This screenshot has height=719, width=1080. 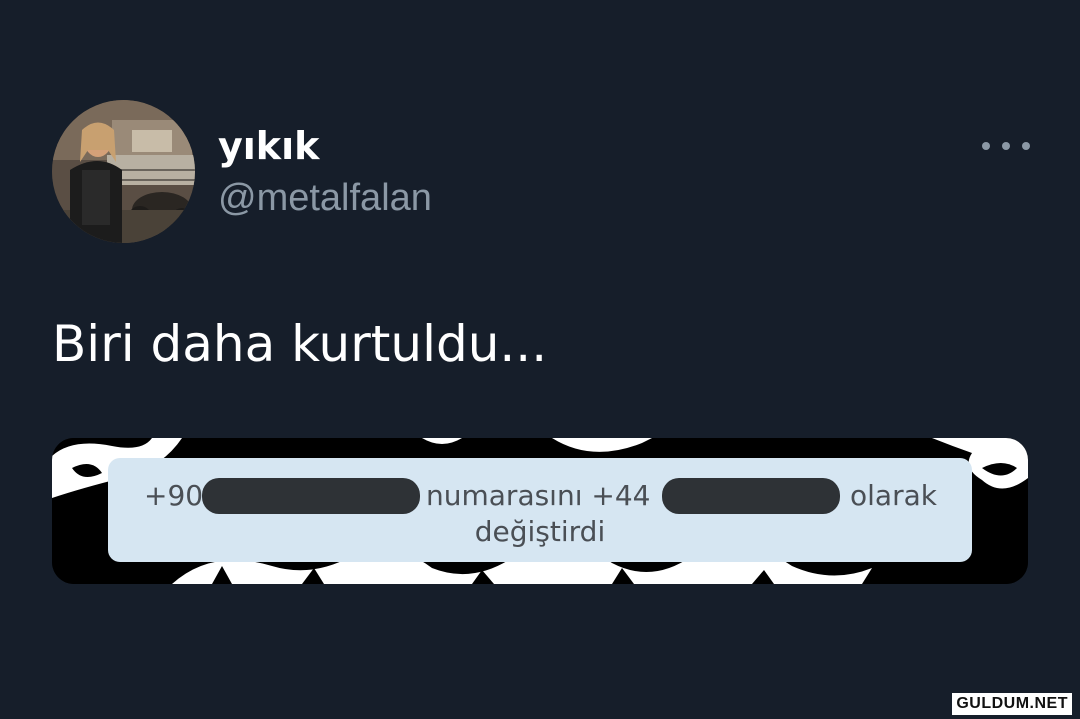 What do you see at coordinates (893, 495) in the screenshot?
I see `notice-end-text: olarak` at bounding box center [893, 495].